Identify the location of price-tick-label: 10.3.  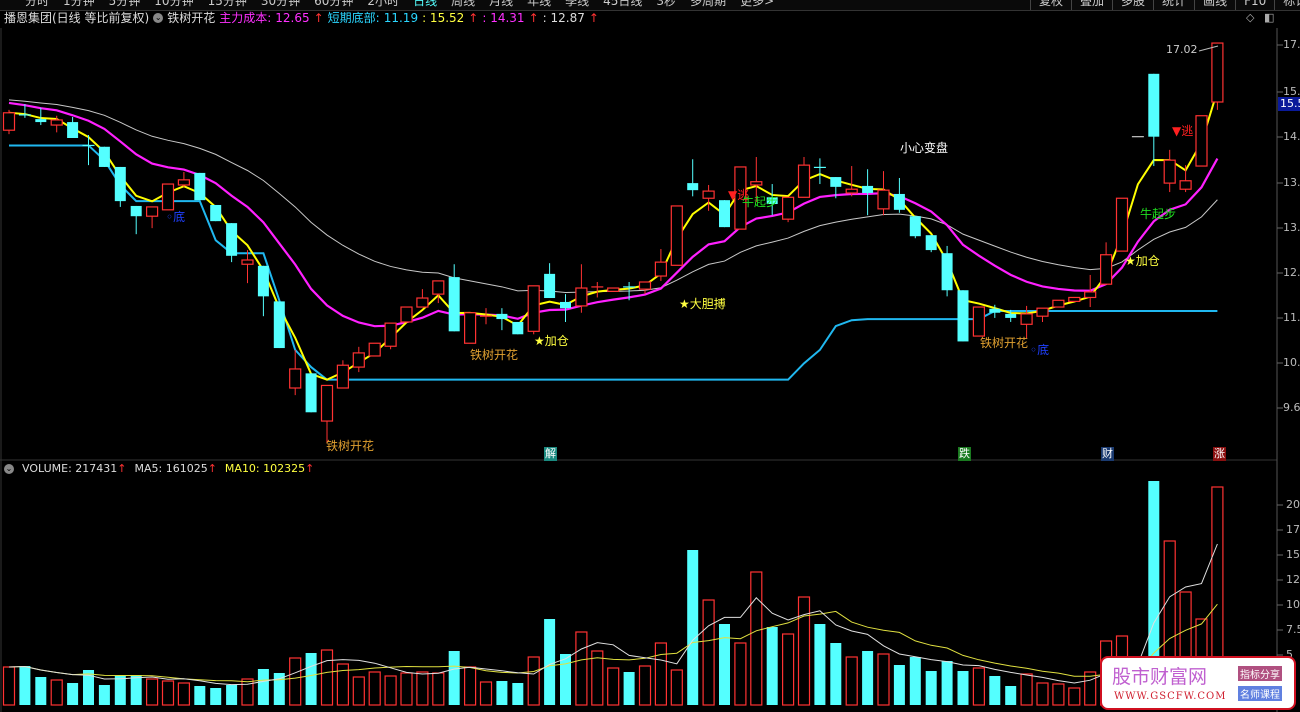
(1291, 362).